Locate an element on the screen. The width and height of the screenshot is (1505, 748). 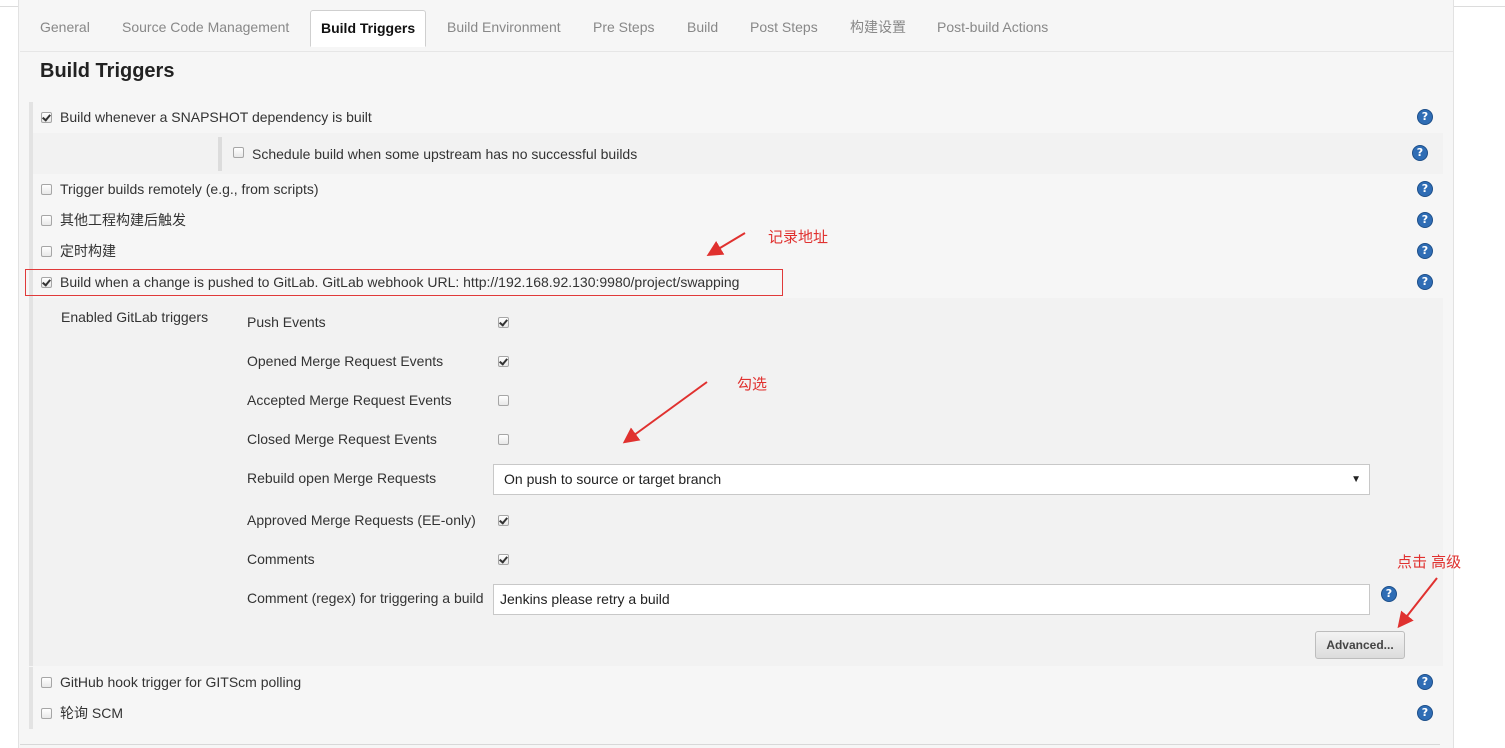
annotation-check: 勾选 is located at coordinates (752, 384).